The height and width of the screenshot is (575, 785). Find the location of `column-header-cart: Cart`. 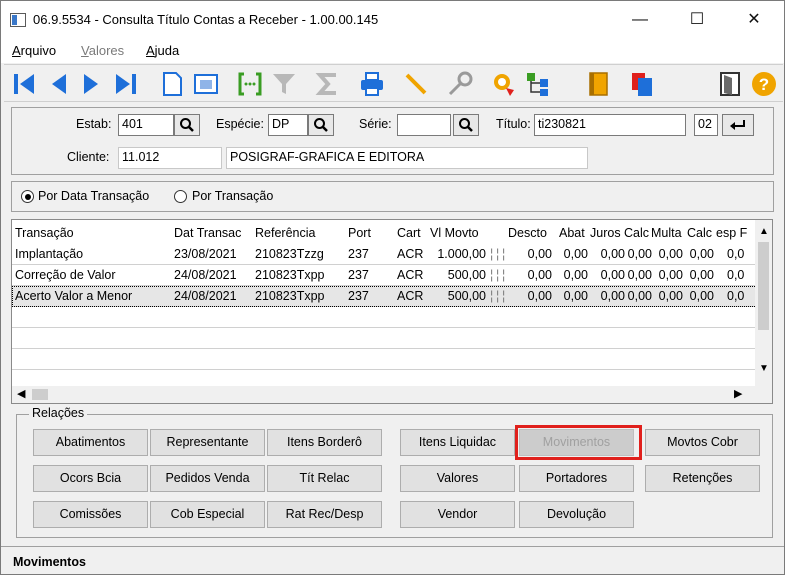

column-header-cart: Cart is located at coordinates (412, 233).